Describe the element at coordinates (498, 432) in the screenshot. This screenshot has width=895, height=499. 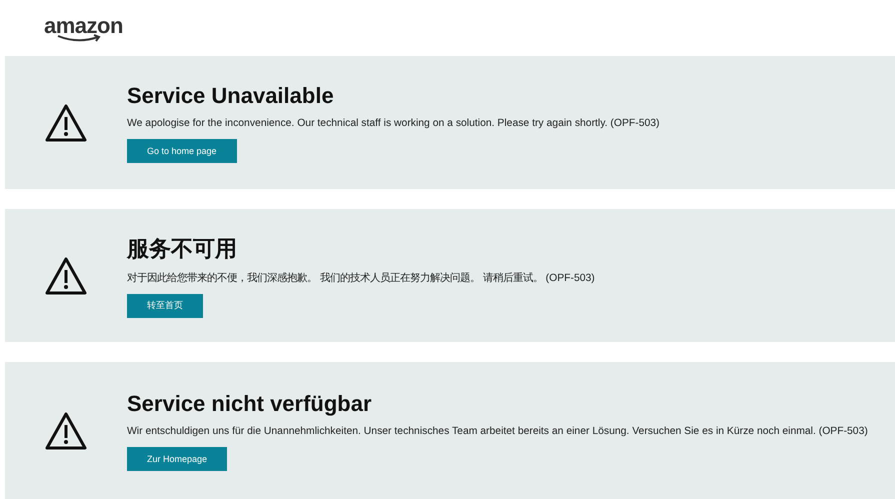
I see `error-message: Wir entschuldigen uns für die Unannehmlichkeiten. Unser technisches Team arbeitet bereits an einer Lösung. Versuchen Sie es in Kürze noch einmal. (OPF-503)` at that location.